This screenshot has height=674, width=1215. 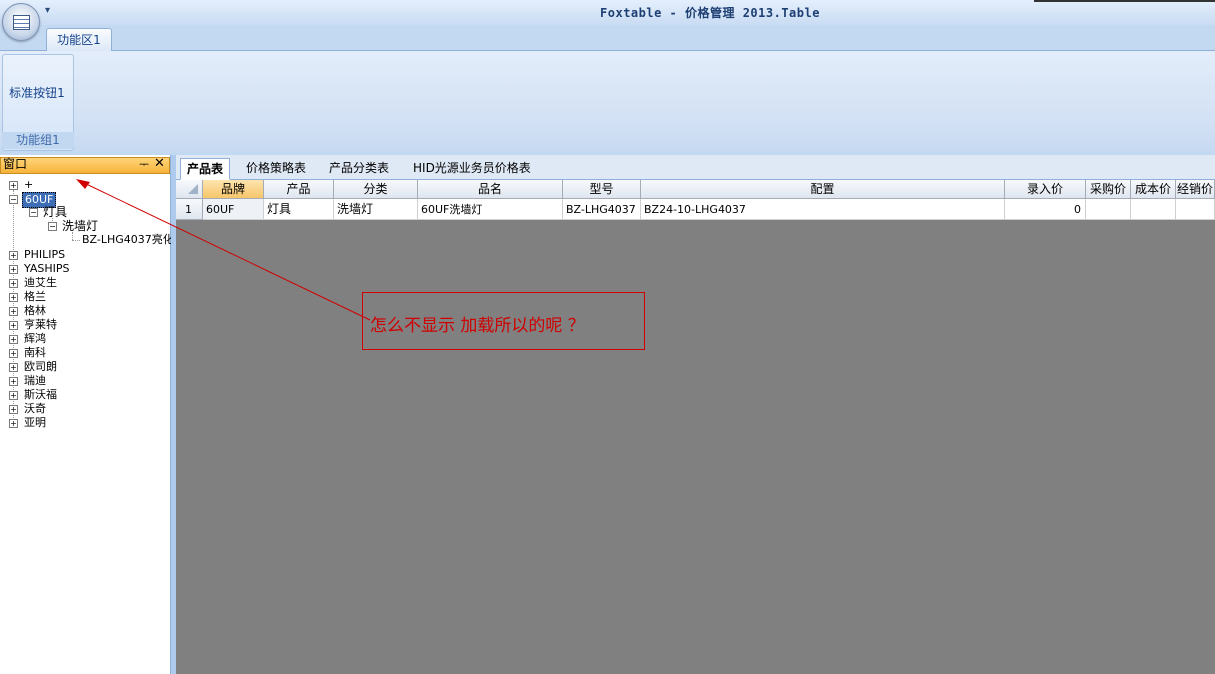 What do you see at coordinates (35, 310) in the screenshot?
I see `tree-node-label: 格林` at bounding box center [35, 310].